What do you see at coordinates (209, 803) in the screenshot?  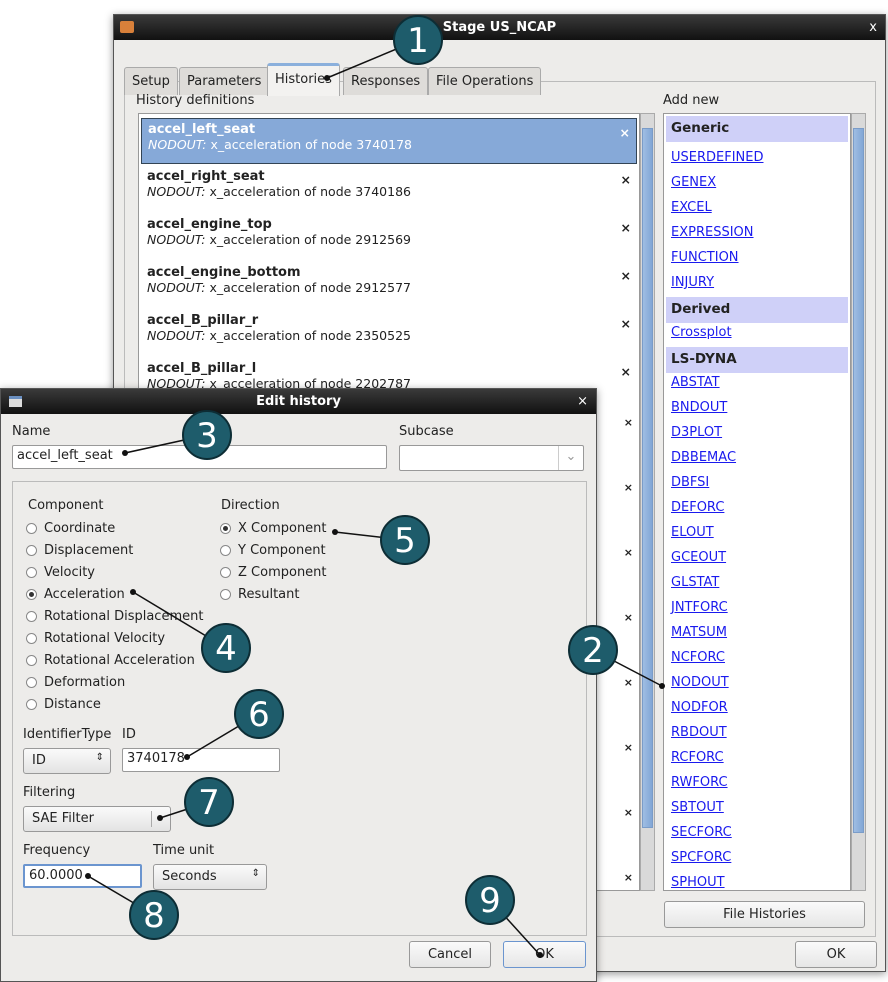 I see `callout-number: 7` at bounding box center [209, 803].